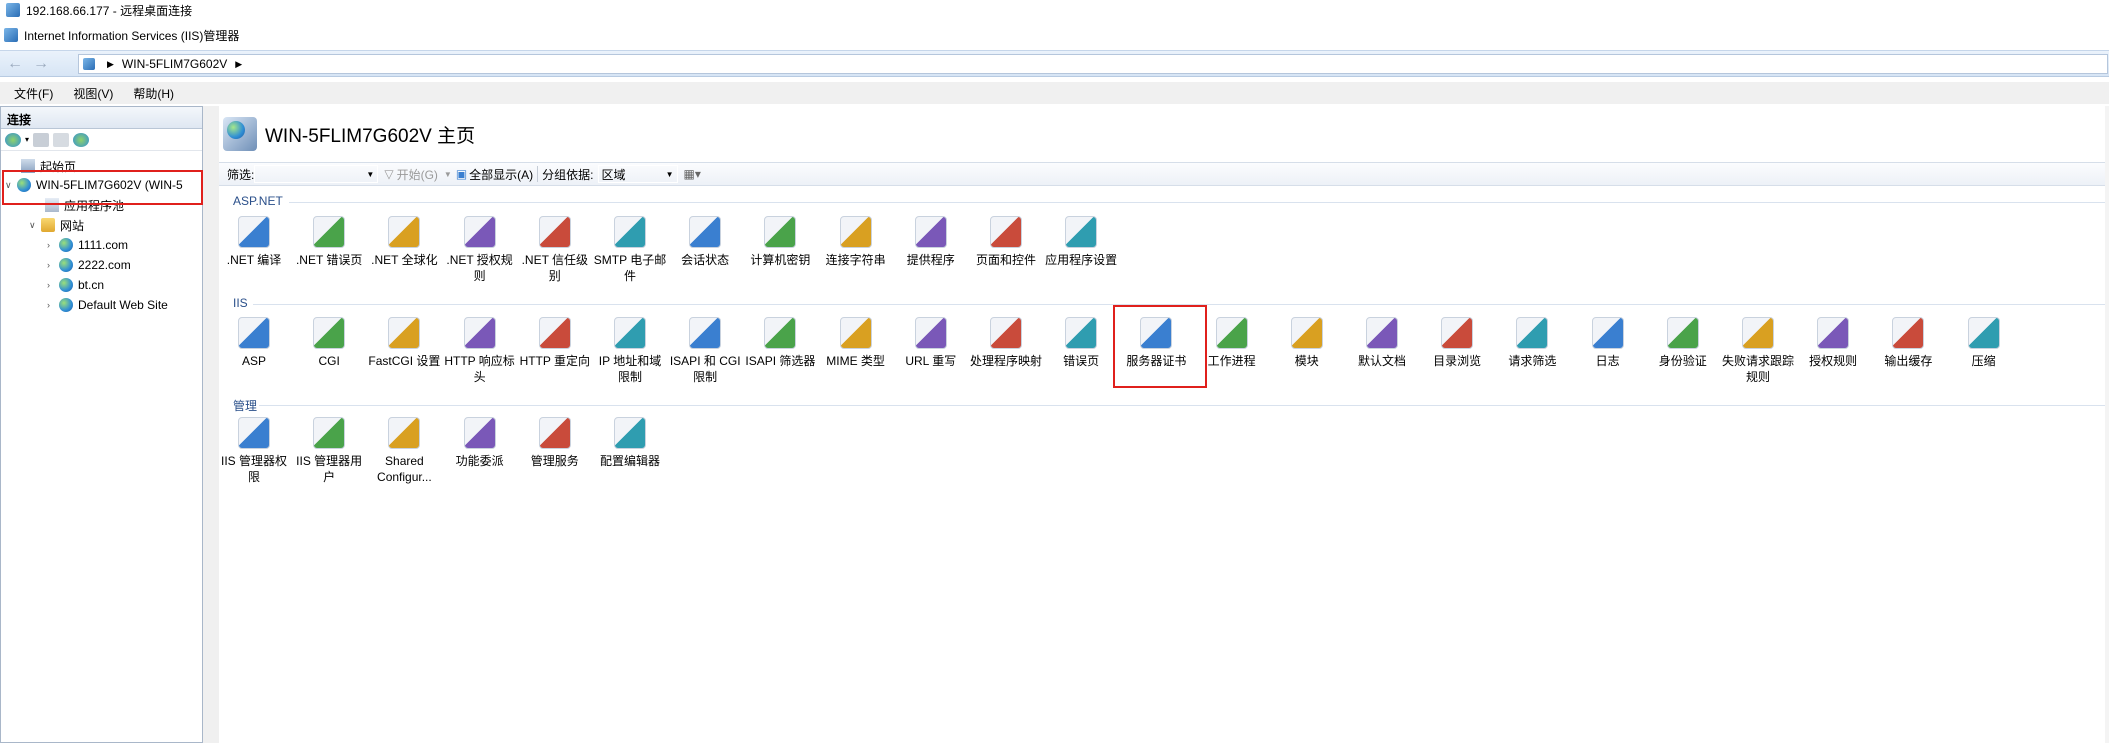 The image size is (2109, 743). Describe the element at coordinates (705, 352) in the screenshot. I see `iis-feature-tile: ISAPI 和 CGI 限制` at that location.